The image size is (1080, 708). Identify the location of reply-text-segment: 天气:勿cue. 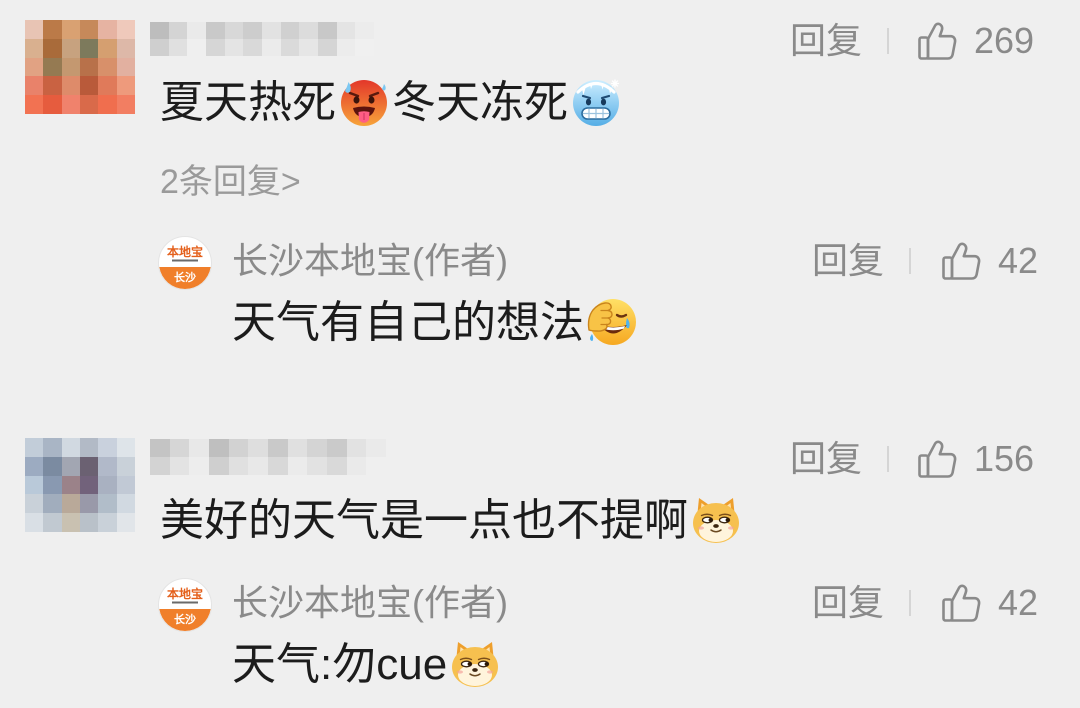
(340, 664).